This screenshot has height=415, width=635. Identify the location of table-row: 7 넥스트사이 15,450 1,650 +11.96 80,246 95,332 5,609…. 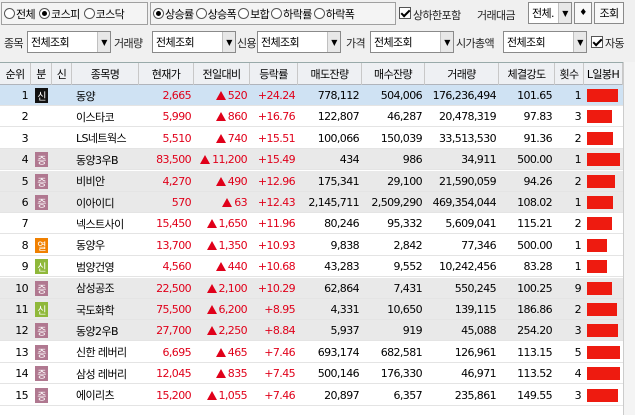
(317, 224).